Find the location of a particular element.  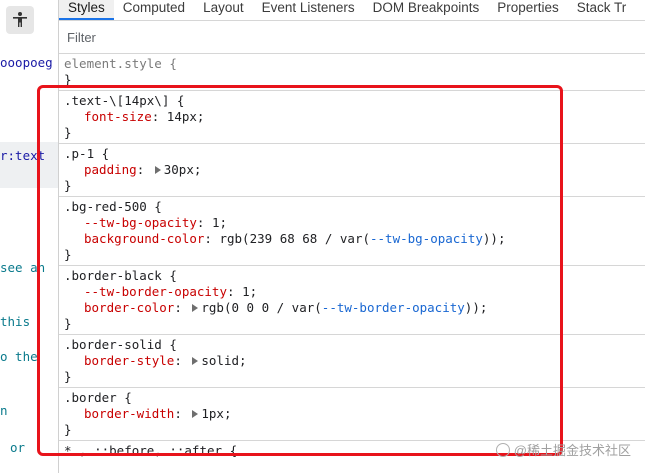

dom-fragment-2: see an is located at coordinates (22, 267).